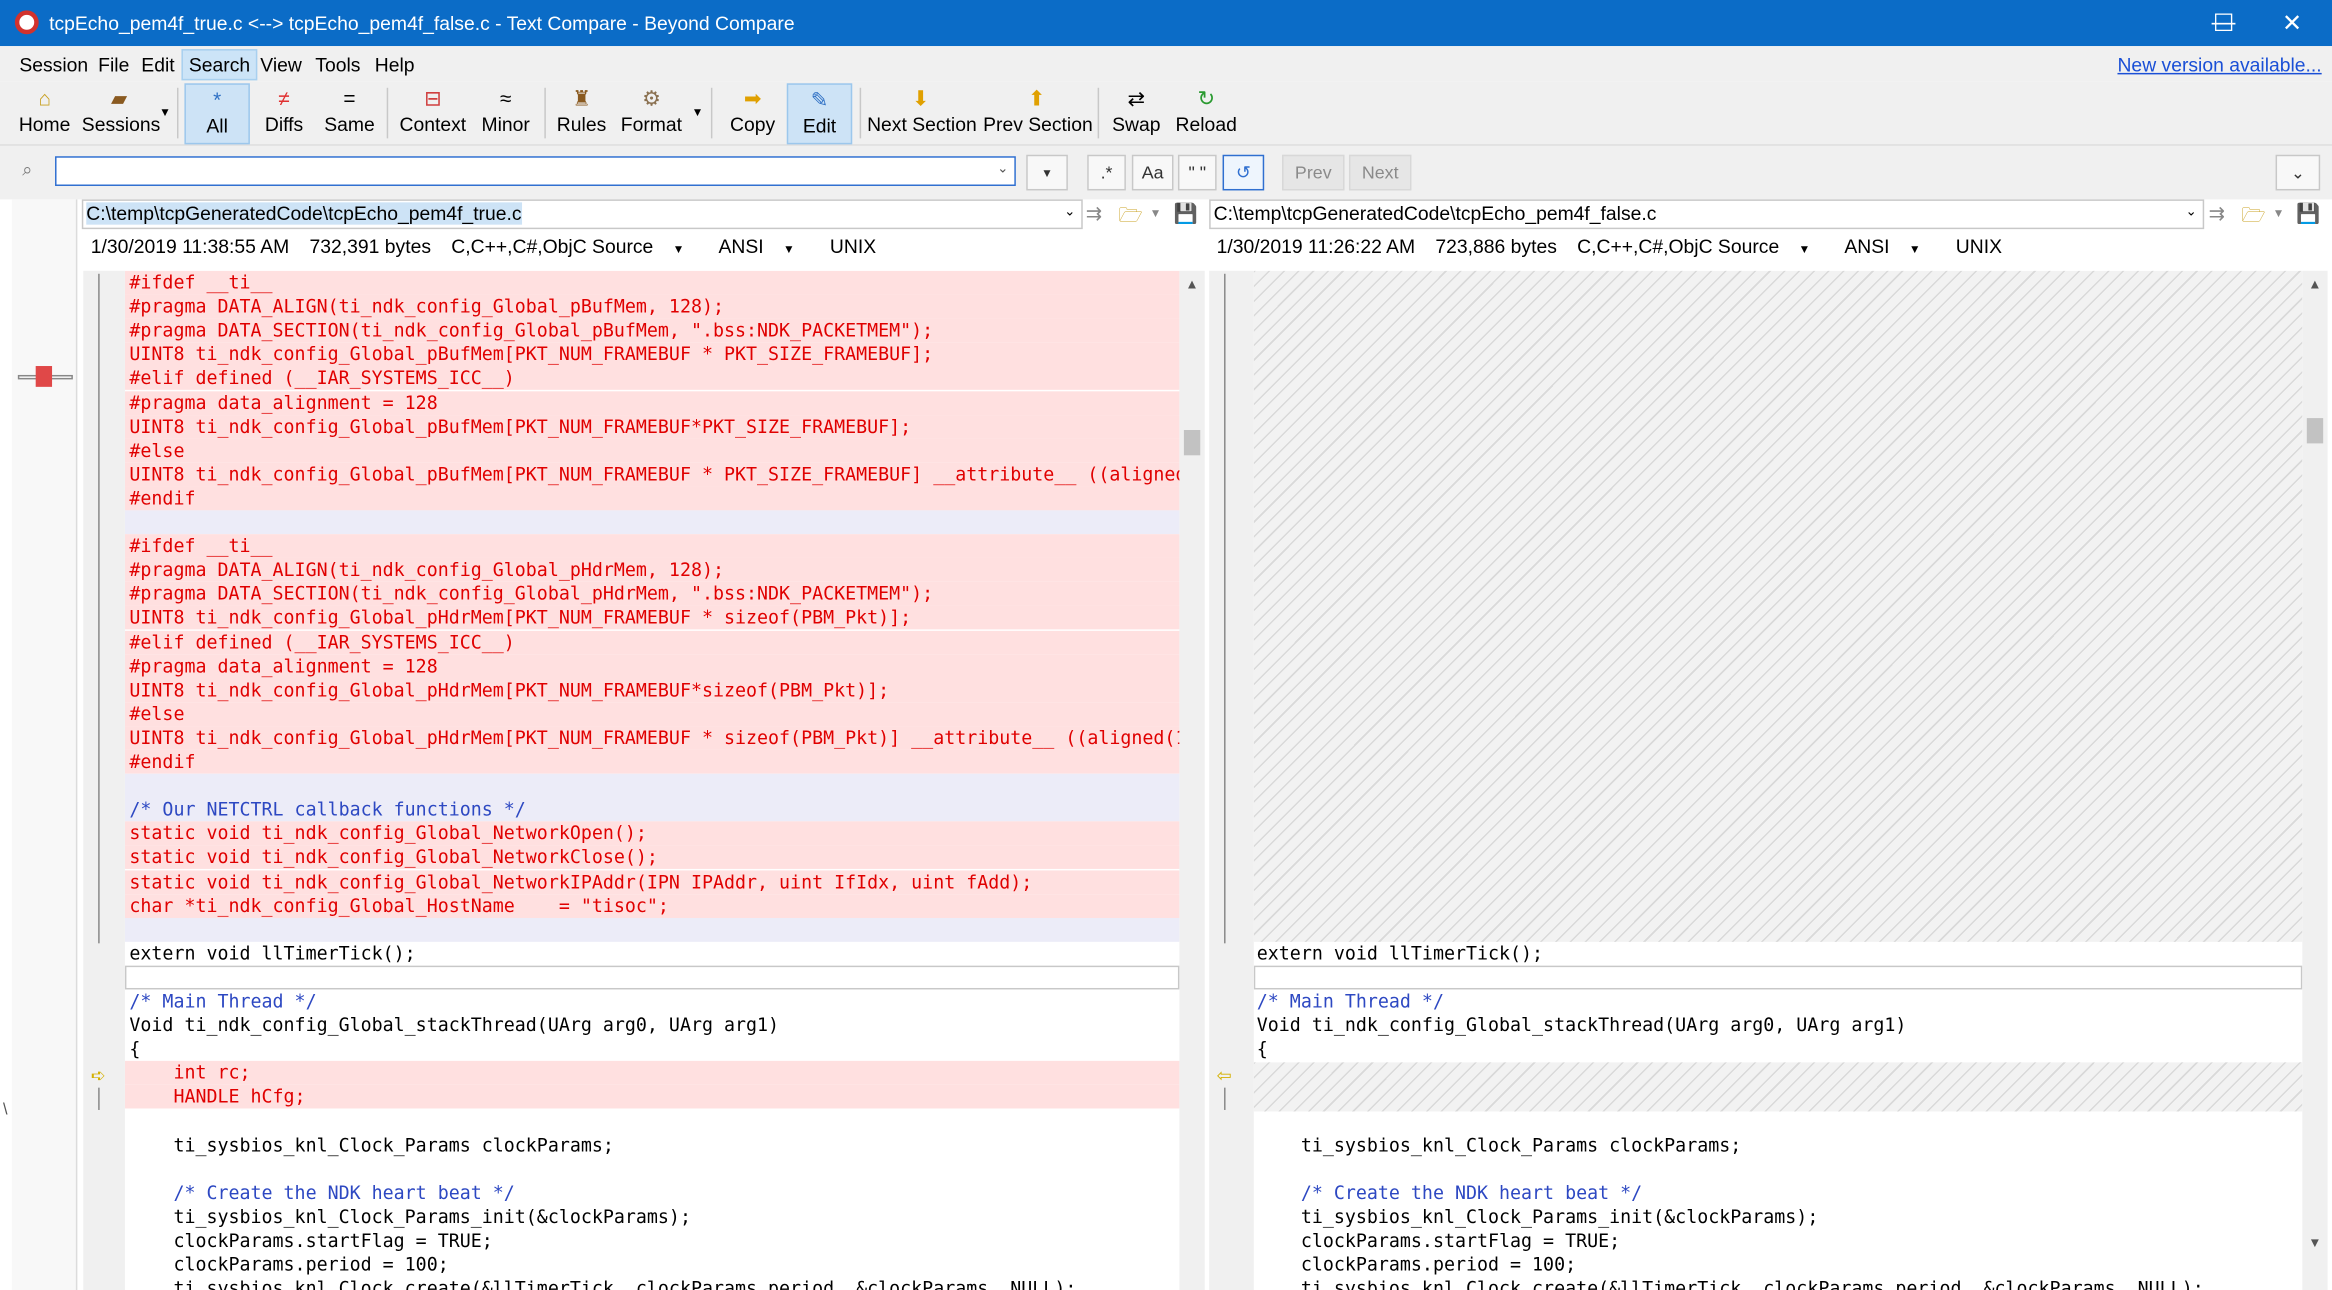  Describe the element at coordinates (433, 113) in the screenshot. I see `context-button: ⊟ Context` at that location.